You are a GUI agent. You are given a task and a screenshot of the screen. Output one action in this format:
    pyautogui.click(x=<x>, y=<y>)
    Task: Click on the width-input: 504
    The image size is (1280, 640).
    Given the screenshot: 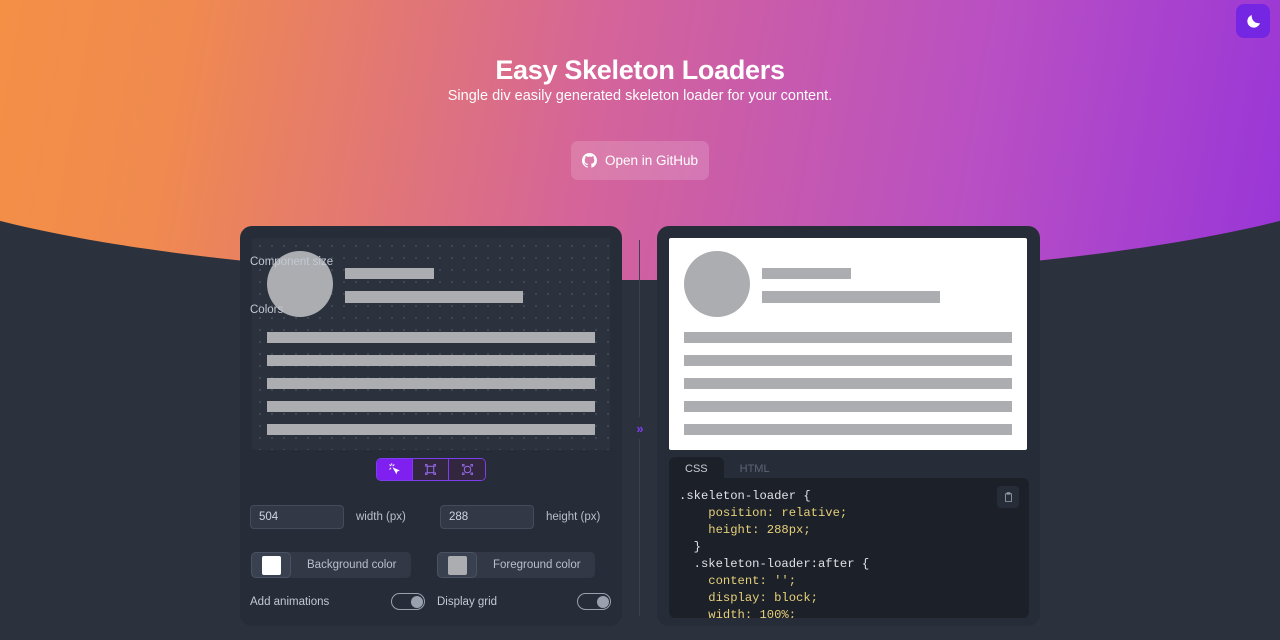 What is the action you would take?
    pyautogui.click(x=297, y=517)
    